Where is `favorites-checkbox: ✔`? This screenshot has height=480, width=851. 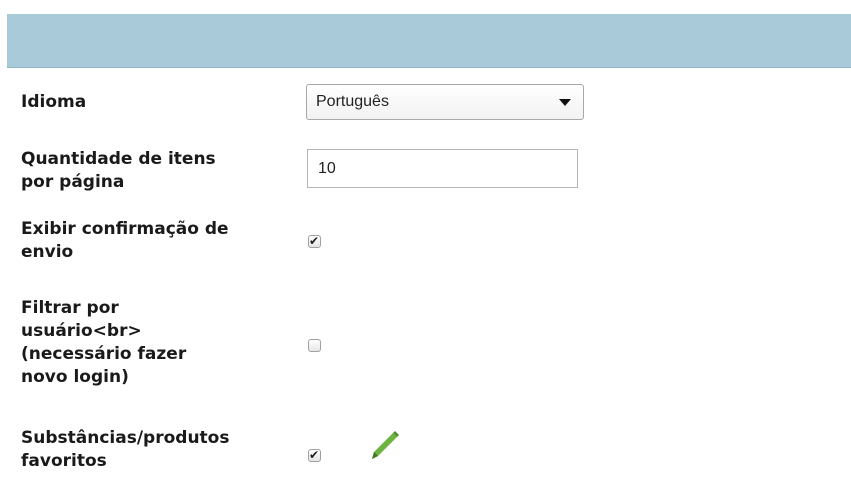 favorites-checkbox: ✔ is located at coordinates (314, 455).